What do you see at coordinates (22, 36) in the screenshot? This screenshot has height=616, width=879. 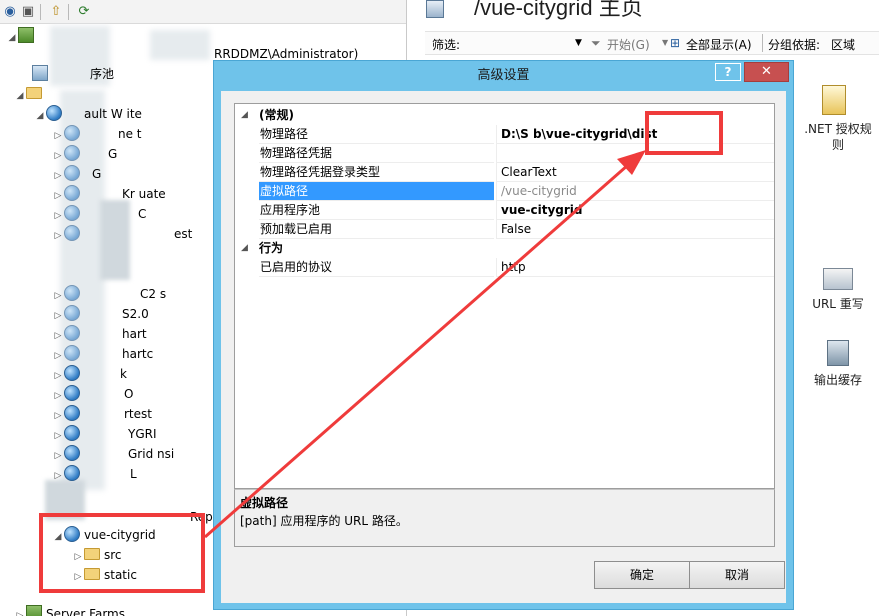 I see `tree-server-node: ◢` at bounding box center [22, 36].